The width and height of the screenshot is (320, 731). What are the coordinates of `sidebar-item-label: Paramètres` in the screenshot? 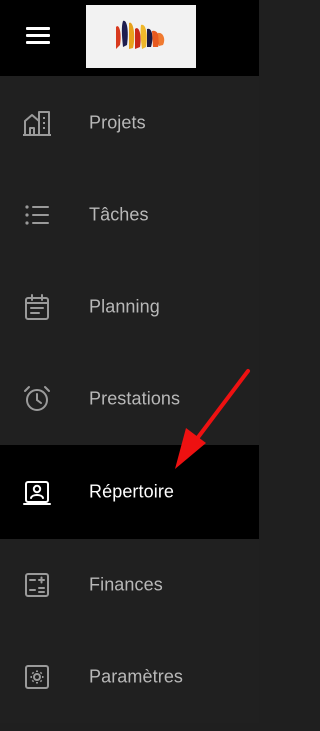 It's located at (136, 676).